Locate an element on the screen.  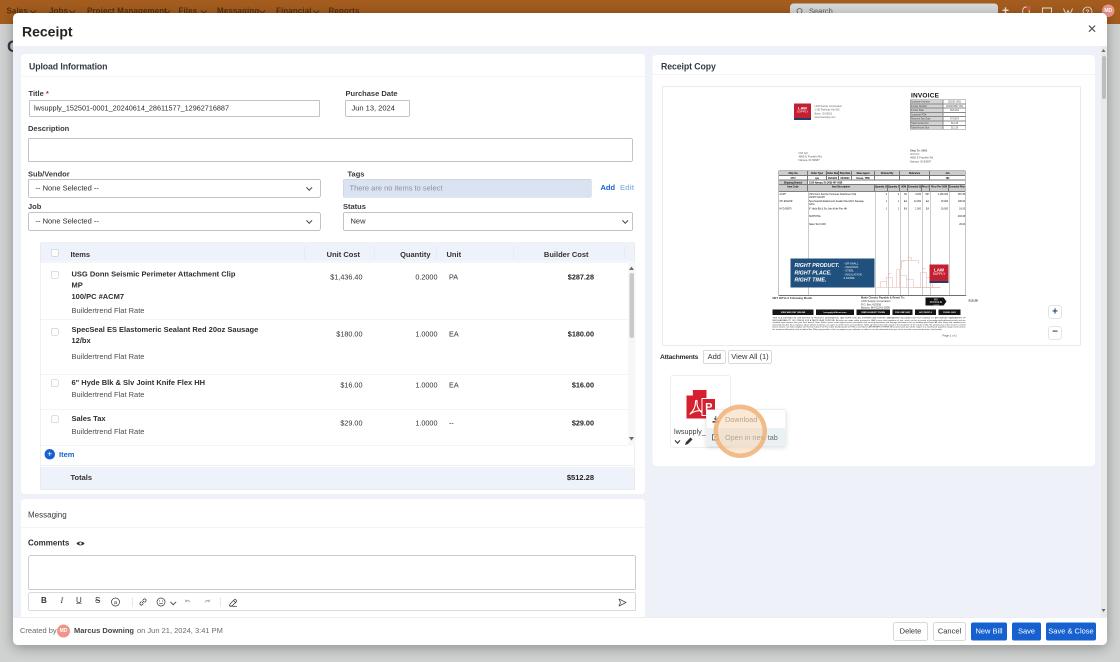
svg-text: a is located at coordinates (116, 603).